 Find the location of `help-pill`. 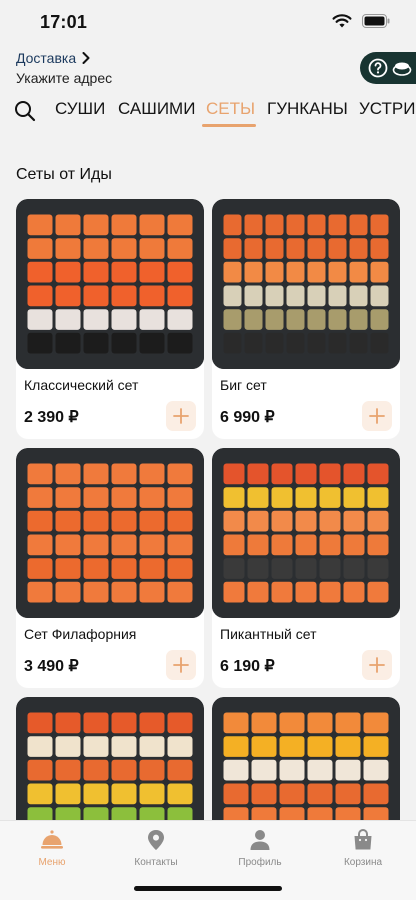

help-pill is located at coordinates (388, 68).